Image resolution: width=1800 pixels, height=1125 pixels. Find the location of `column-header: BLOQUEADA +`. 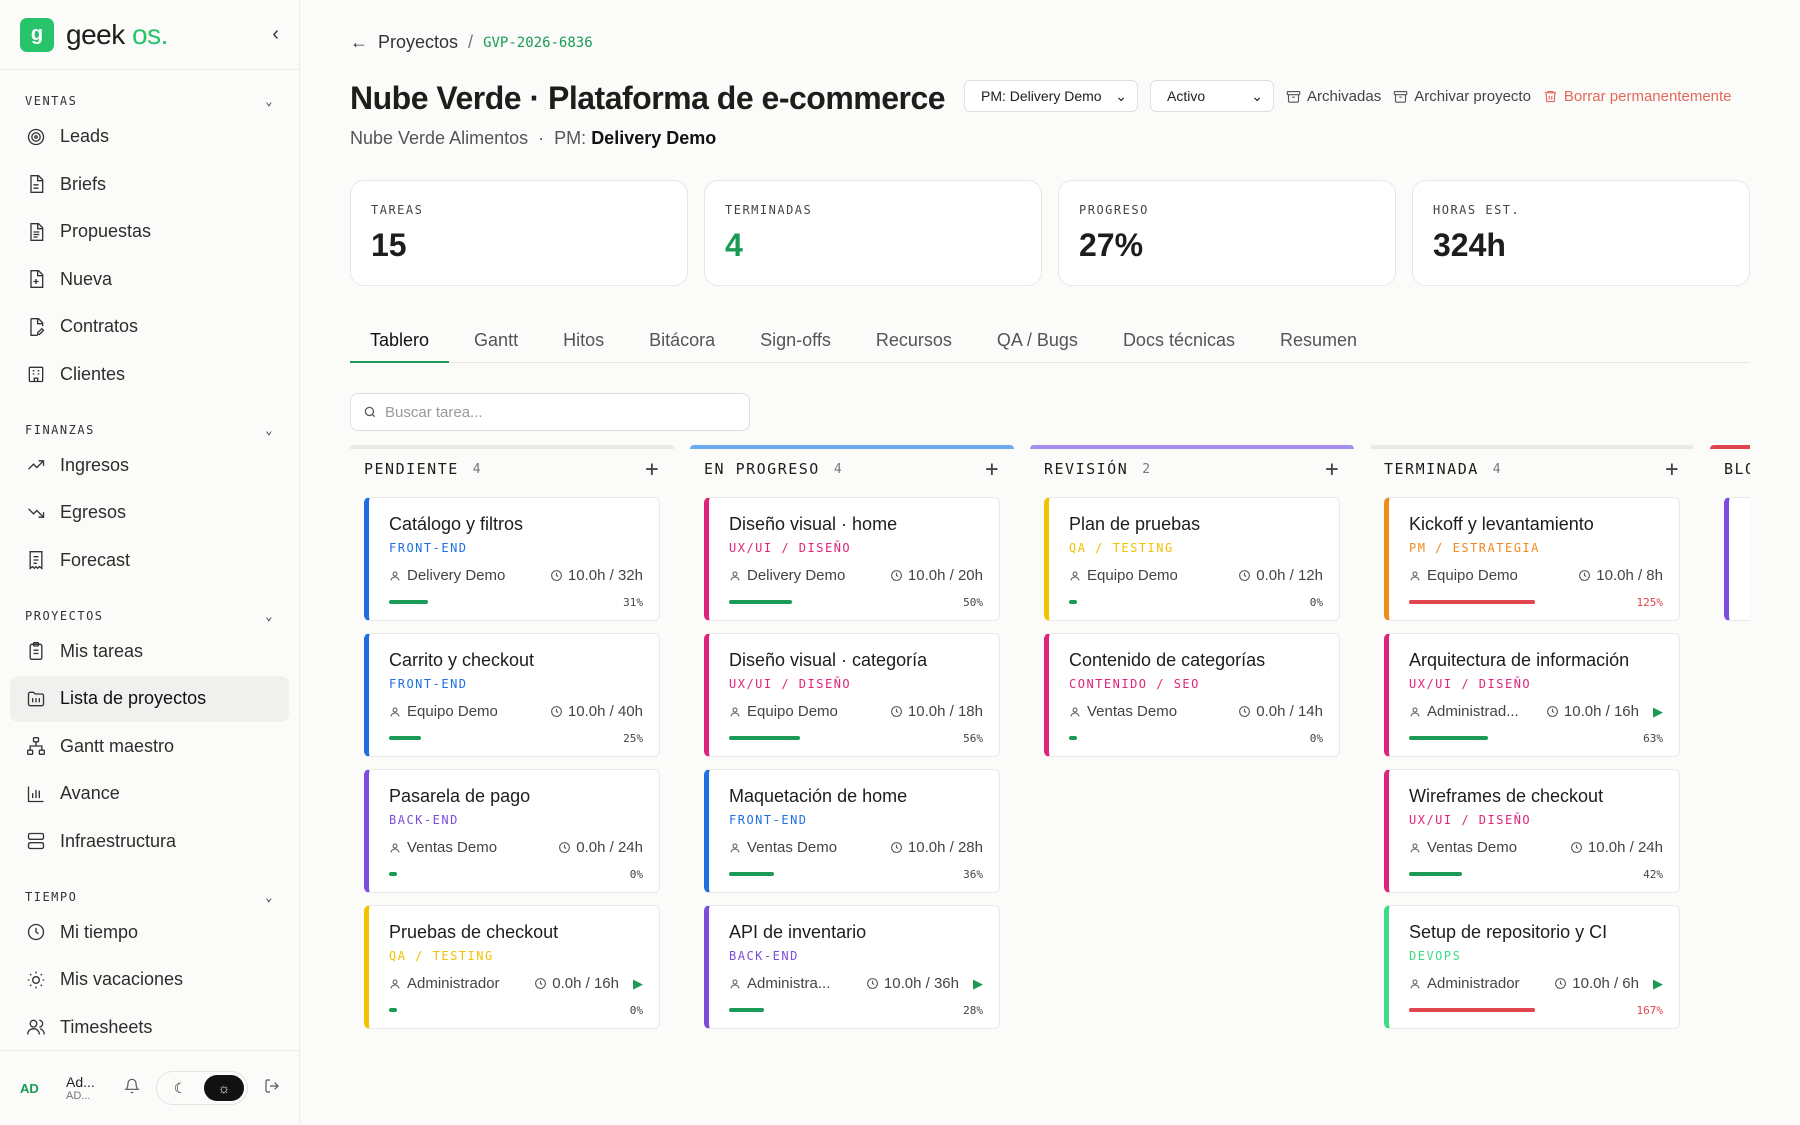

column-header: BLOQUEADA + is located at coordinates (1730, 469).